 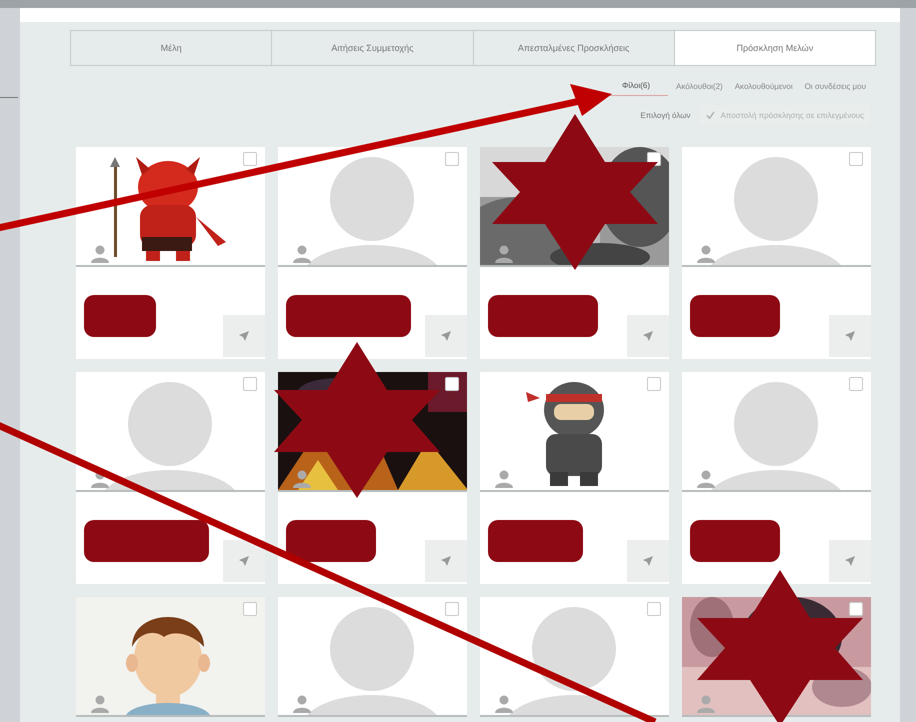 What do you see at coordinates (699, 86) in the screenshot?
I see `filter-tab: Ακόλουθοι(2)` at bounding box center [699, 86].